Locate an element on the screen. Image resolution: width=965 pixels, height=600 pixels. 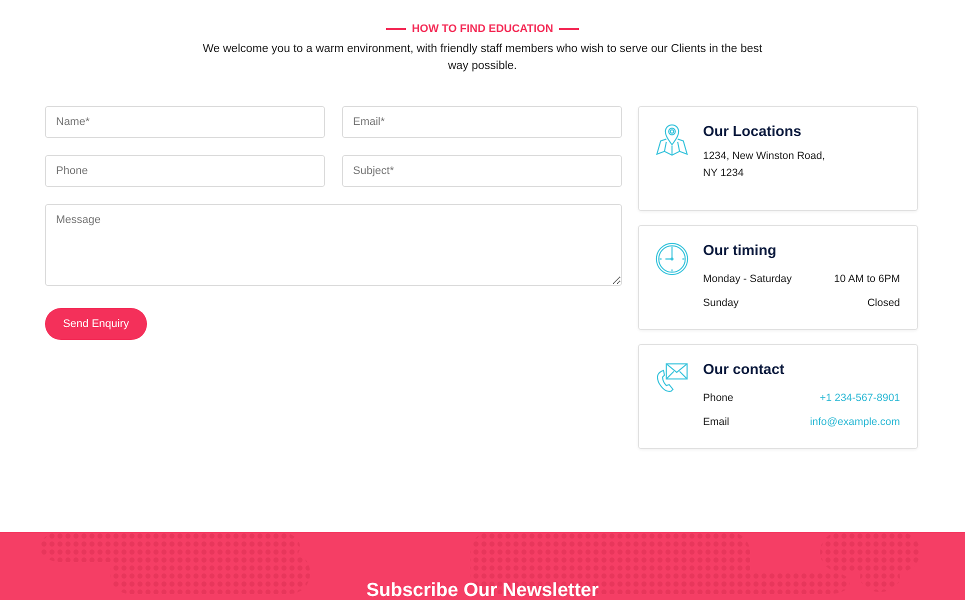
input-field: Phone is located at coordinates (185, 171).